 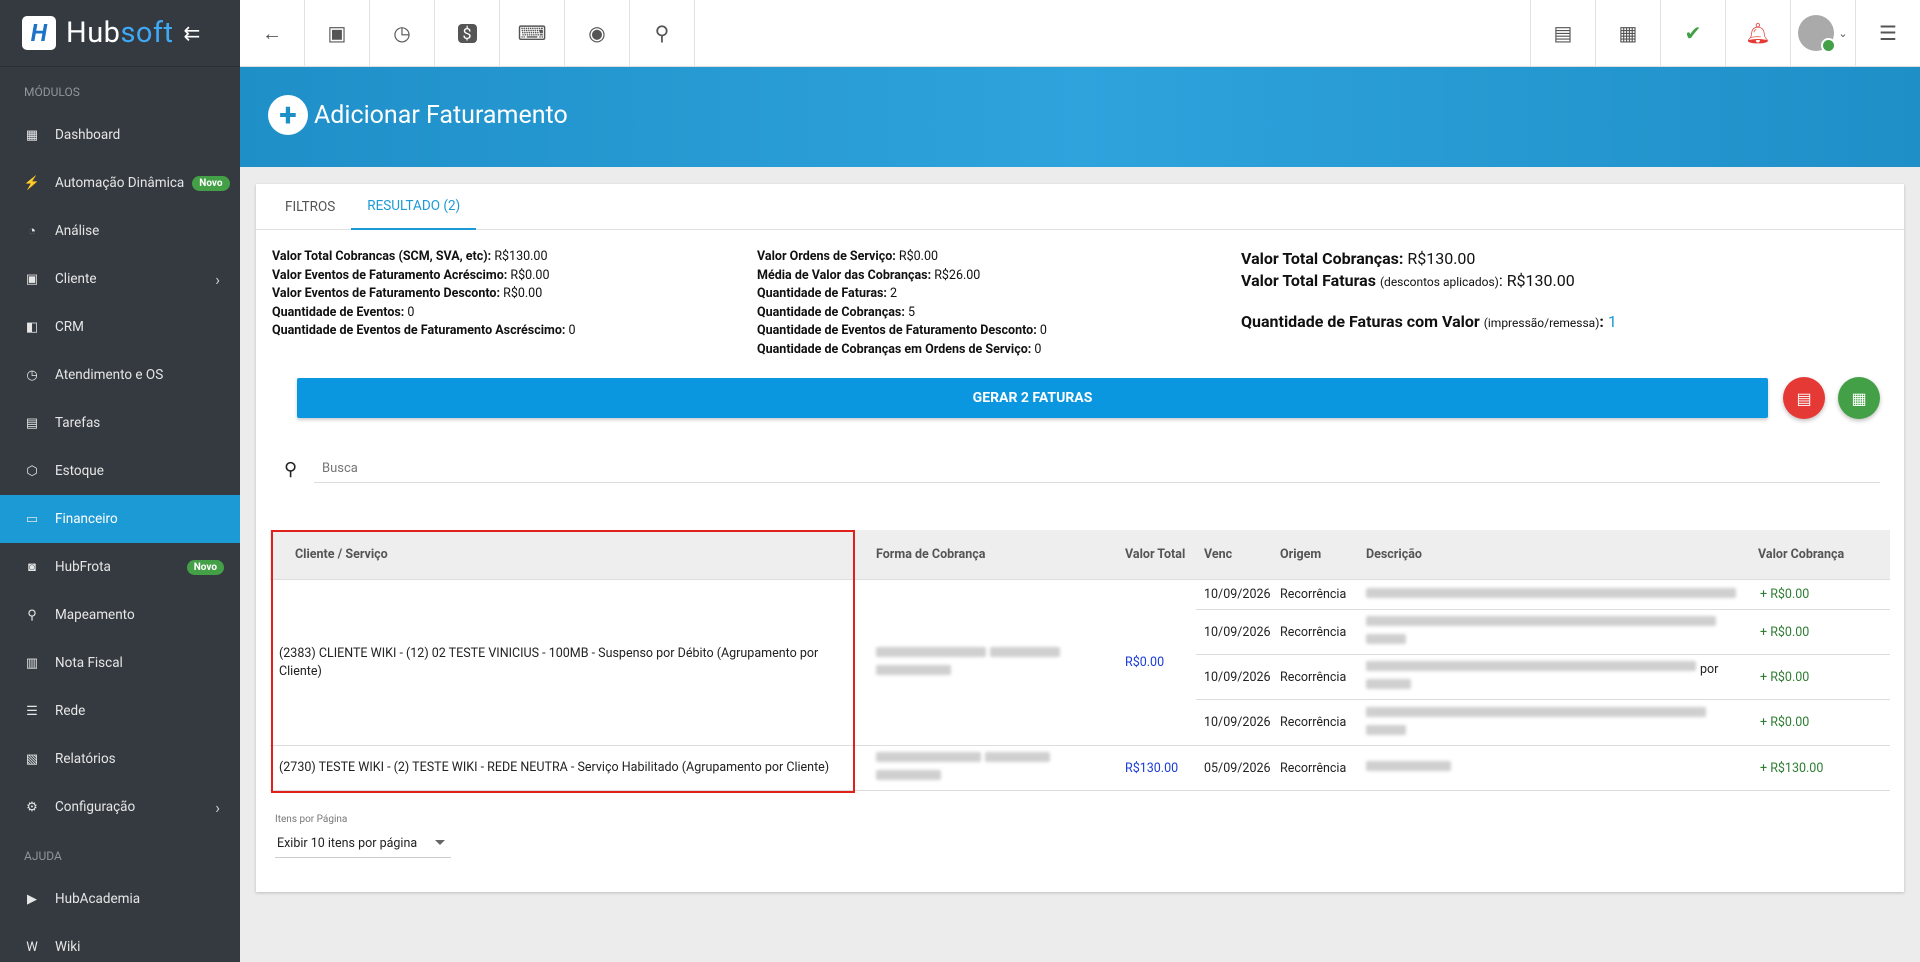 What do you see at coordinates (32, 519) in the screenshot?
I see `finance-icon: ▭` at bounding box center [32, 519].